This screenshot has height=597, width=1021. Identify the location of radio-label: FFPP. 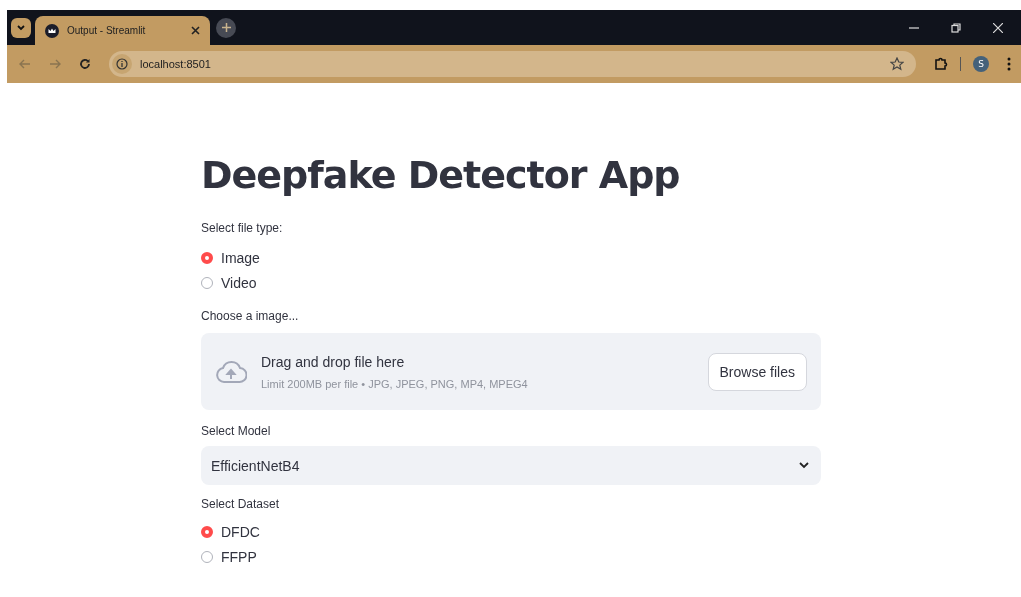
(239, 556).